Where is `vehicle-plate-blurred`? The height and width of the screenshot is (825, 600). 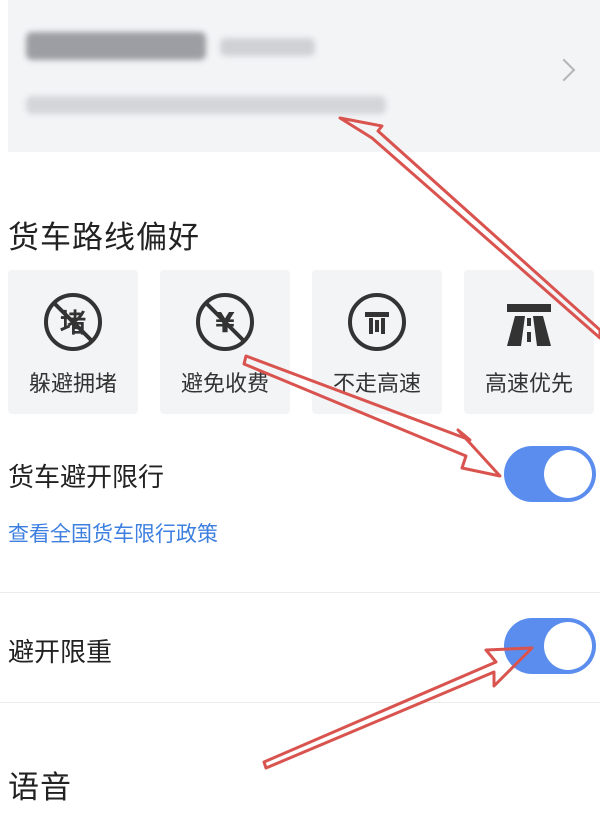 vehicle-plate-blurred is located at coordinates (116, 46).